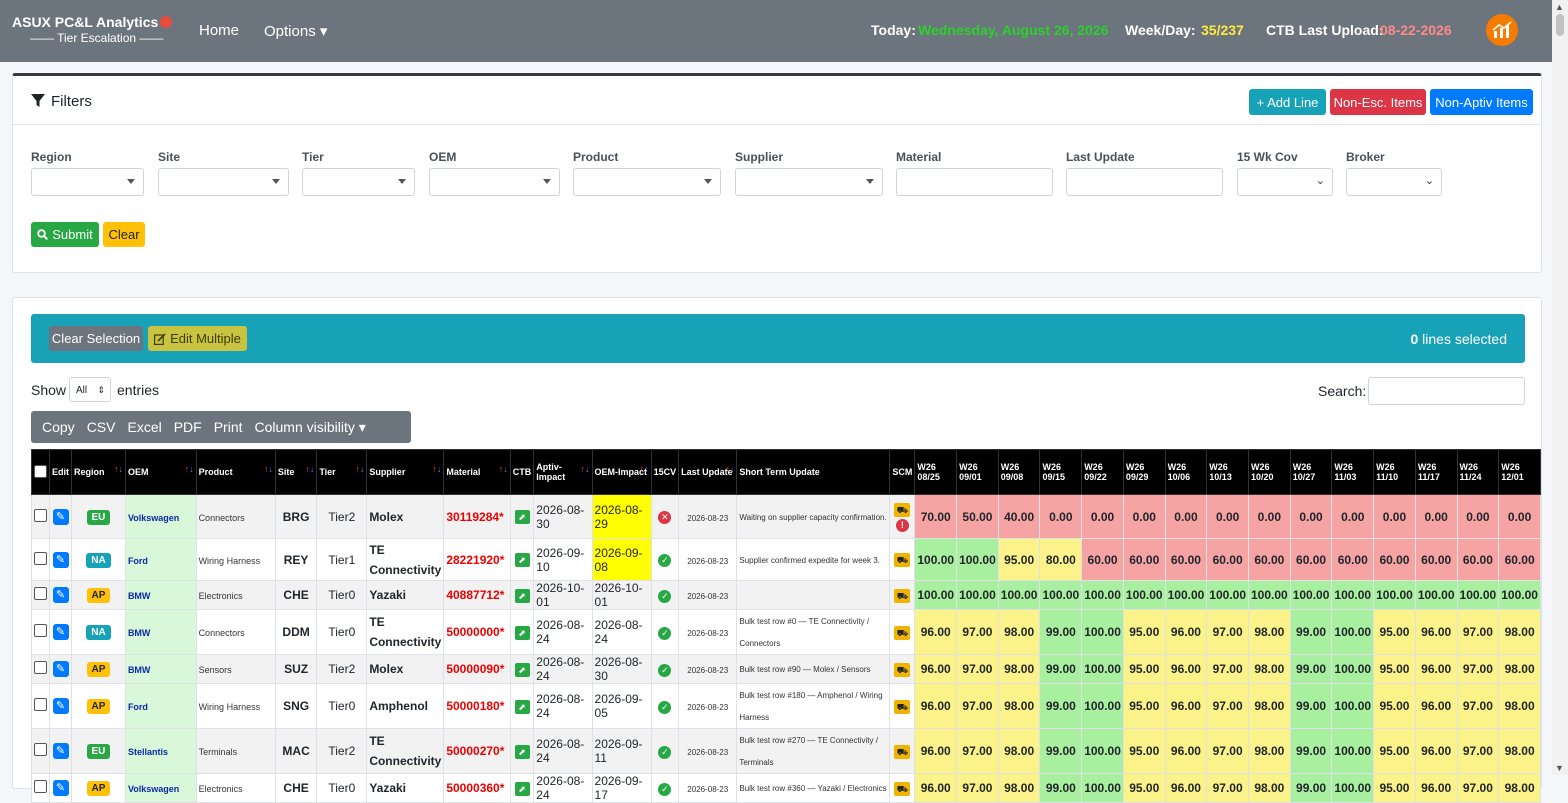 Image resolution: width=1568 pixels, height=803 pixels. I want to click on excel-button: Excel, so click(144, 427).